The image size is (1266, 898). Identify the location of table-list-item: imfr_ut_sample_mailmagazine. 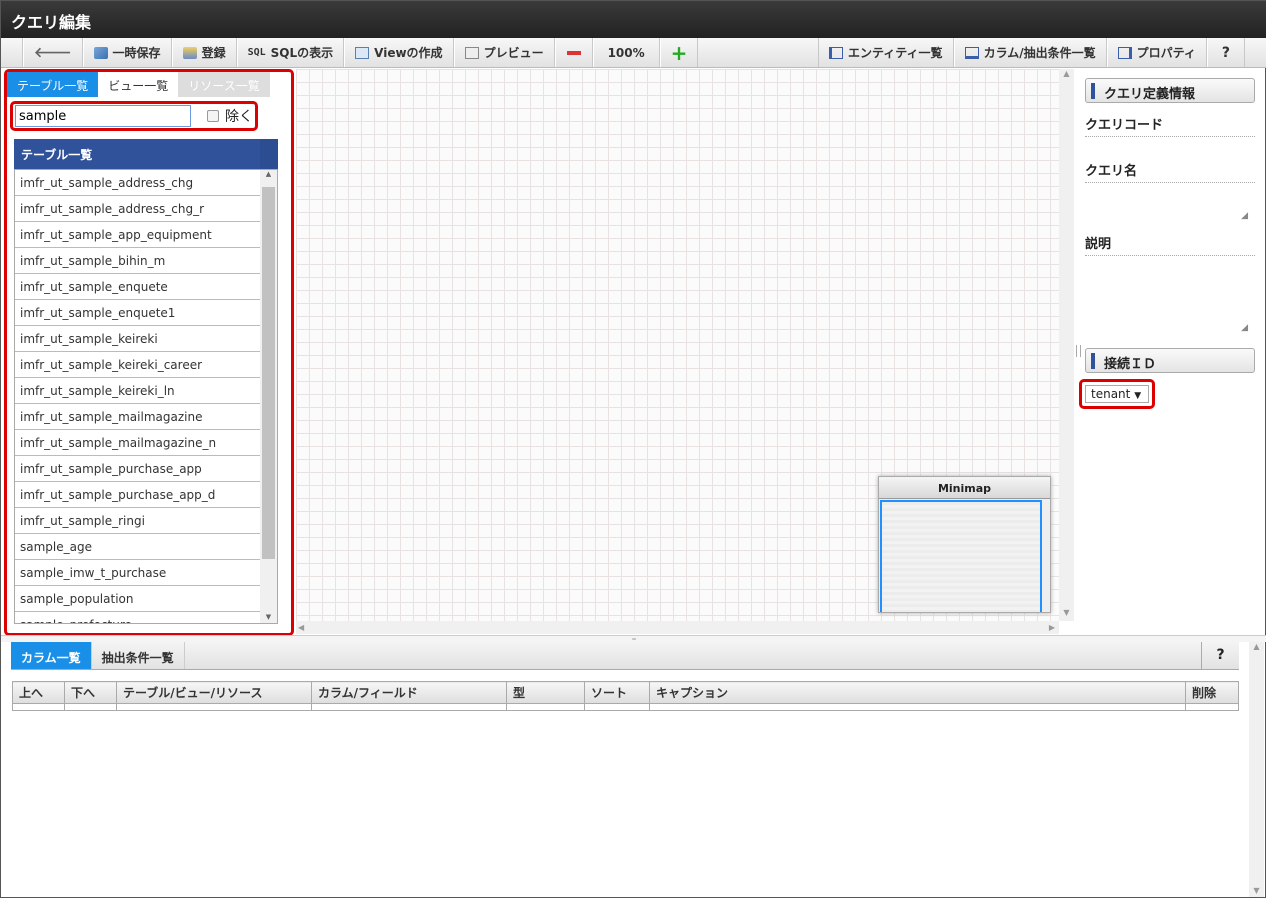
(138, 417).